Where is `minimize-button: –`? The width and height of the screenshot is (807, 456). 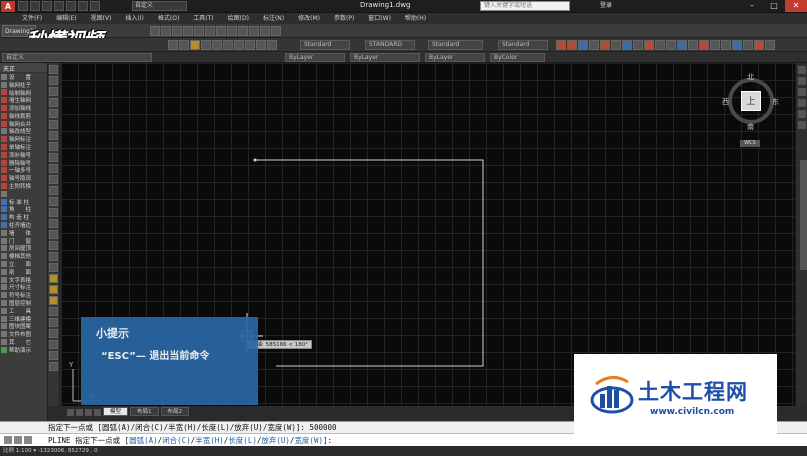 minimize-button: – is located at coordinates (752, 6).